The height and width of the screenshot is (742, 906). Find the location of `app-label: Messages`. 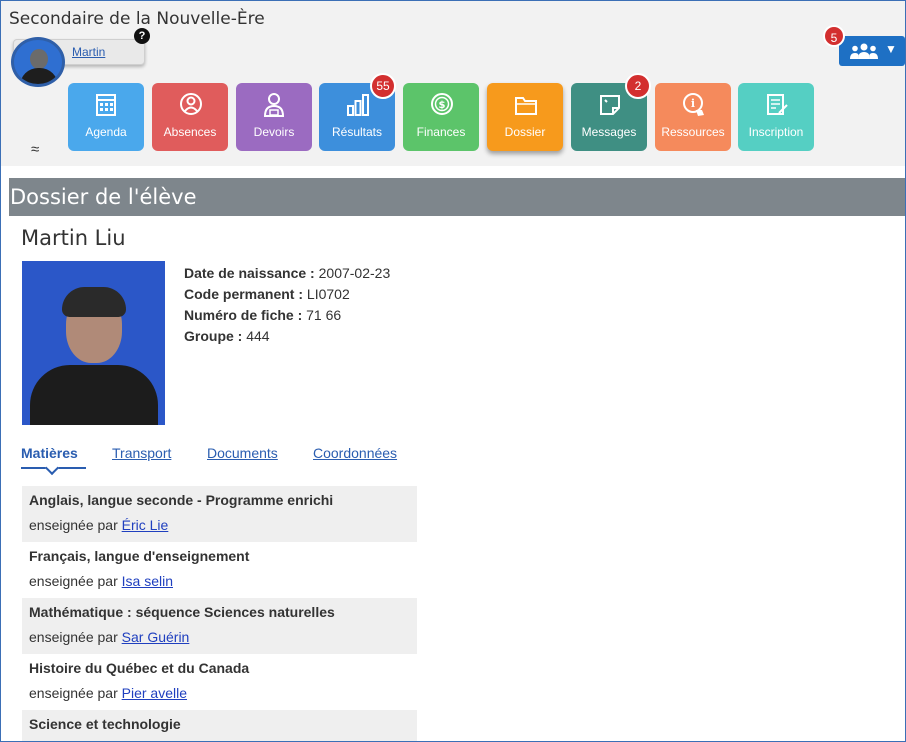

app-label: Messages is located at coordinates (609, 132).